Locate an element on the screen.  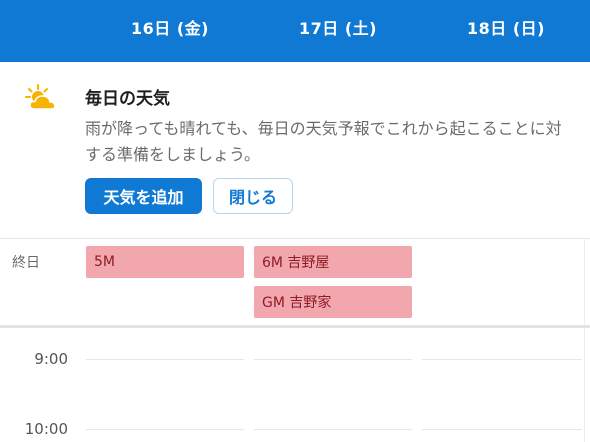
all-day-event: GM 吉野家 is located at coordinates (333, 302).